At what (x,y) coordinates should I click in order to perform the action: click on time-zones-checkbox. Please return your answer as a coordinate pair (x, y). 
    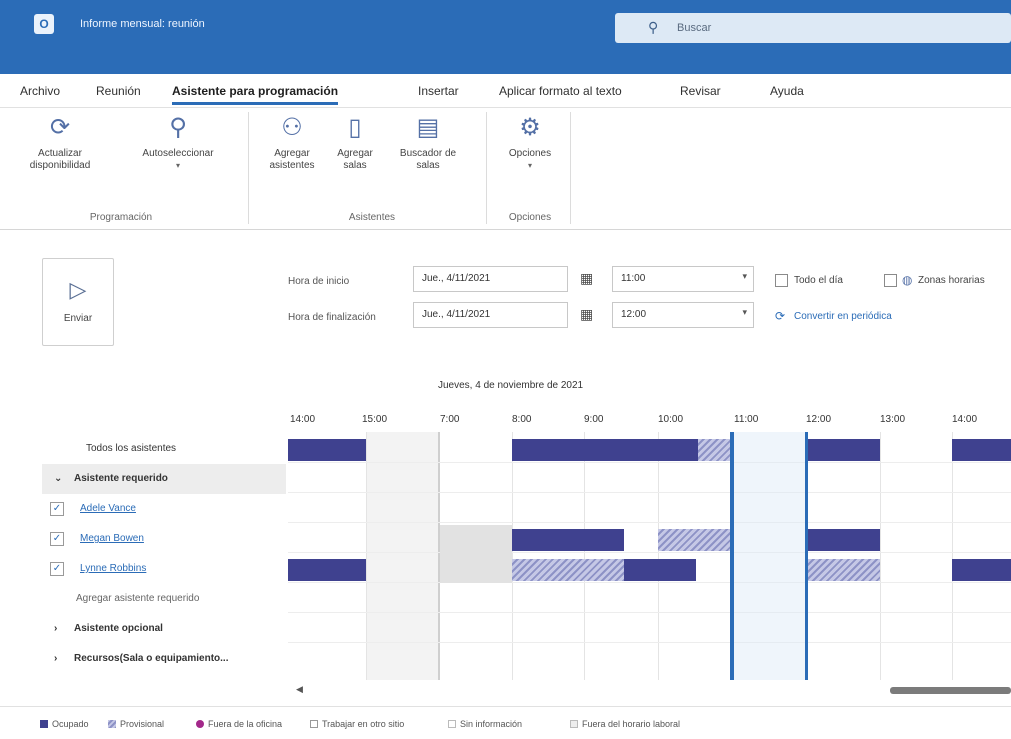
    Looking at the image, I should click on (890, 280).